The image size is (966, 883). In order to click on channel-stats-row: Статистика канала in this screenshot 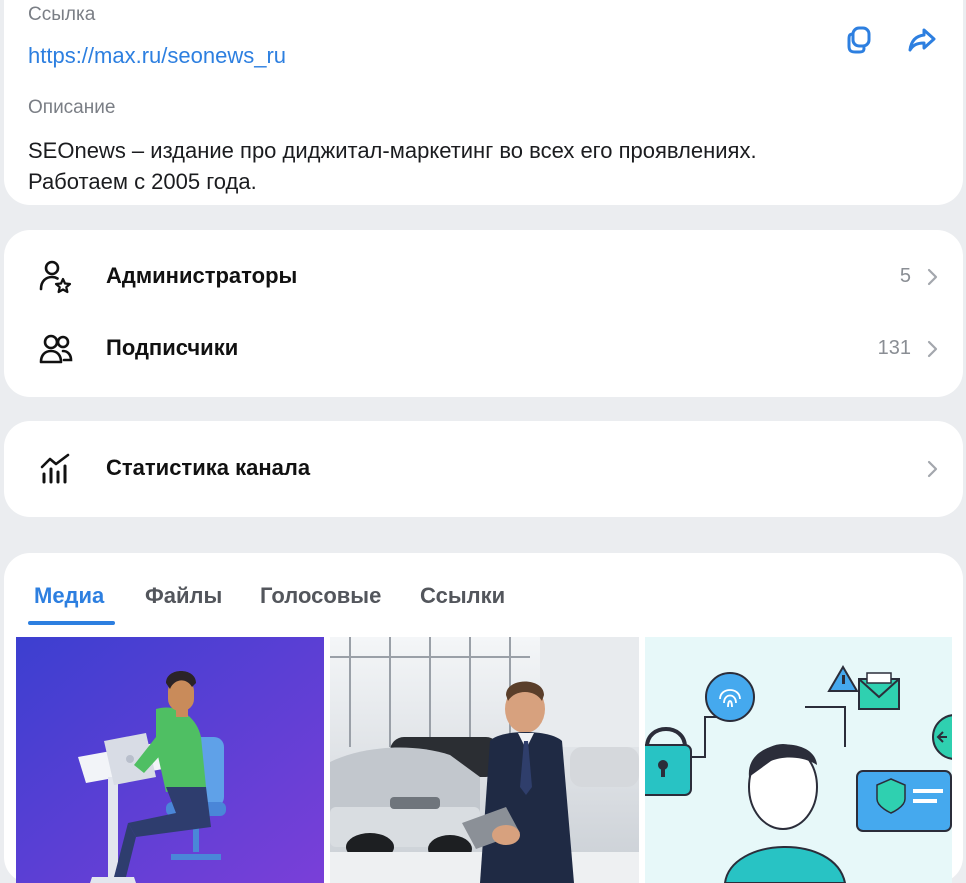, I will do `click(483, 469)`.